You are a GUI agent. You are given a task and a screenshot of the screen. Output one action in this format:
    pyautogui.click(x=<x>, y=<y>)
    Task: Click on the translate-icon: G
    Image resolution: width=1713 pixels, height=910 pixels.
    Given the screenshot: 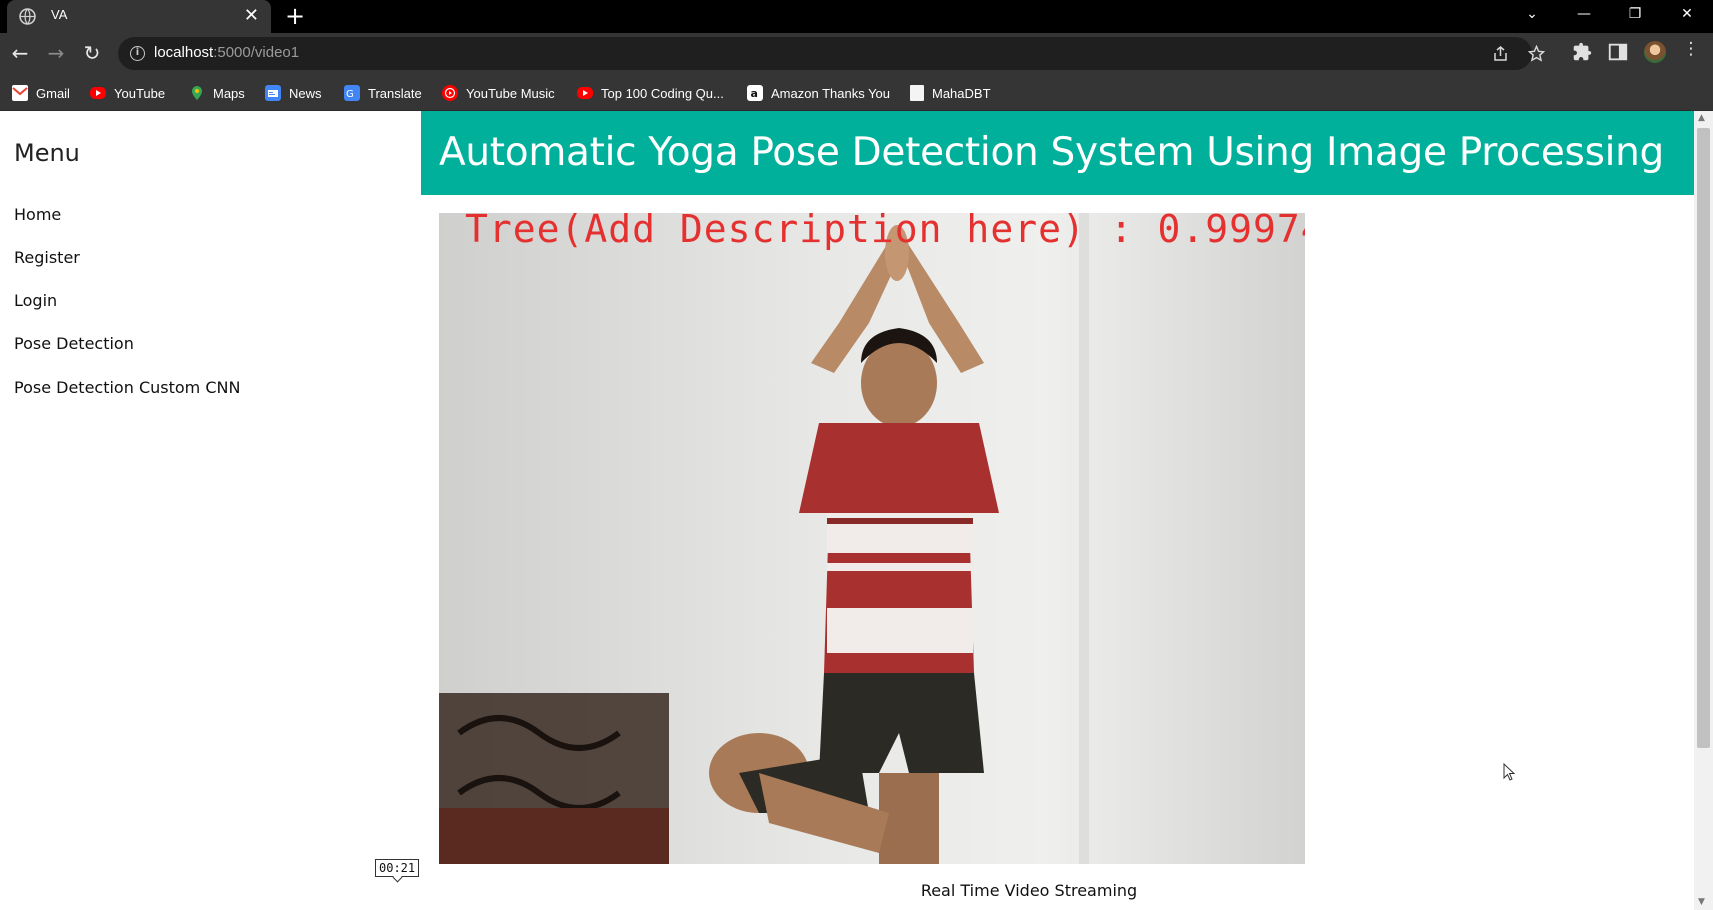 What is the action you would take?
    pyautogui.click(x=352, y=93)
    